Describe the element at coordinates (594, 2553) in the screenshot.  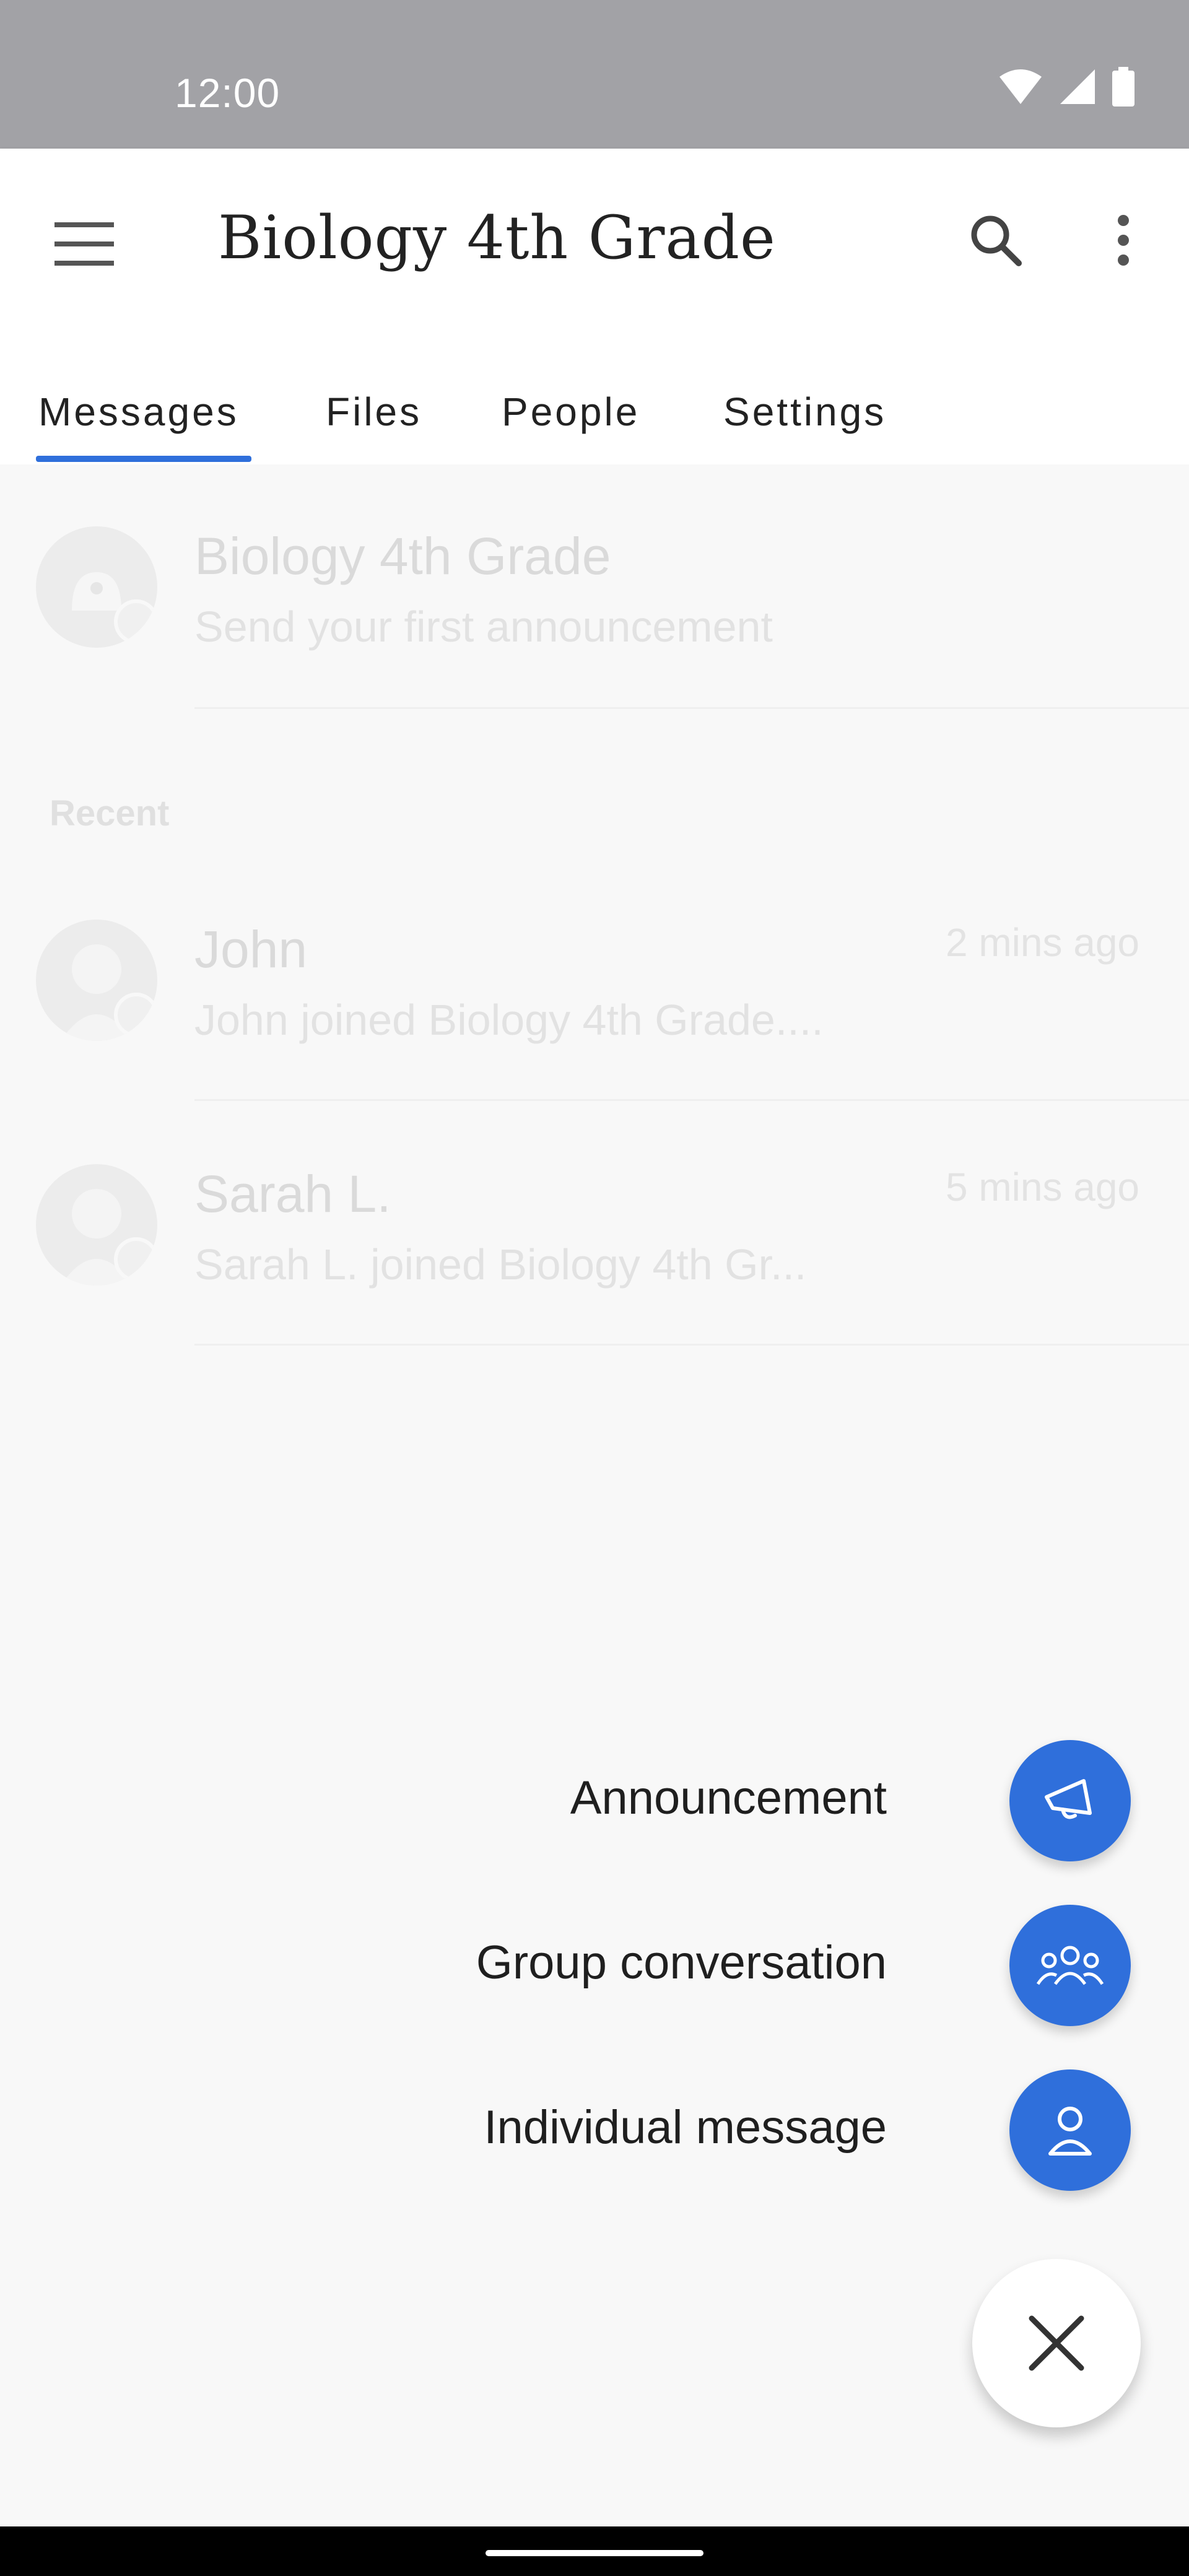
I see `home-gesture-handle` at that location.